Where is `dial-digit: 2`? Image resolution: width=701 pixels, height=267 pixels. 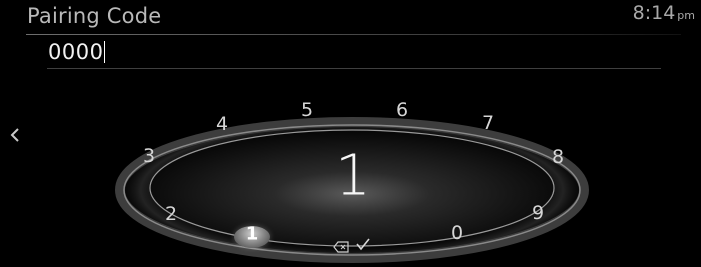 dial-digit: 2 is located at coordinates (171, 214).